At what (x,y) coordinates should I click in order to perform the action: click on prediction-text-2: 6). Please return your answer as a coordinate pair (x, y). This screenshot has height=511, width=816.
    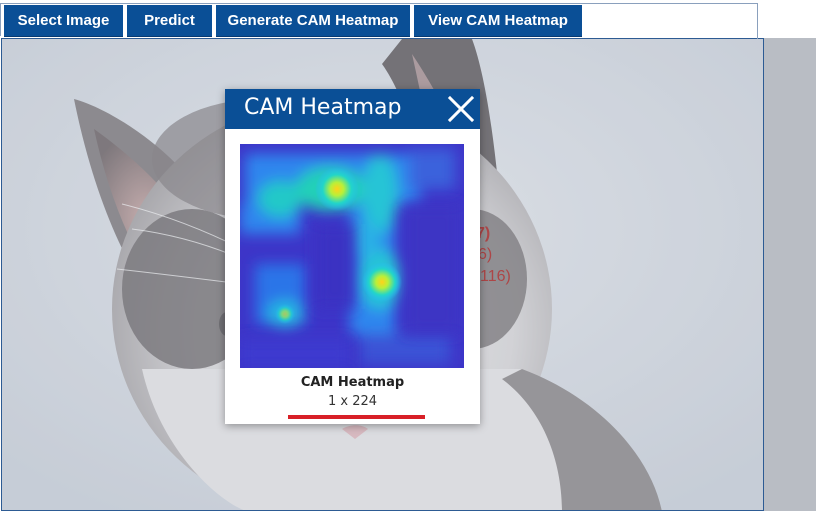
    Looking at the image, I should click on (485, 254).